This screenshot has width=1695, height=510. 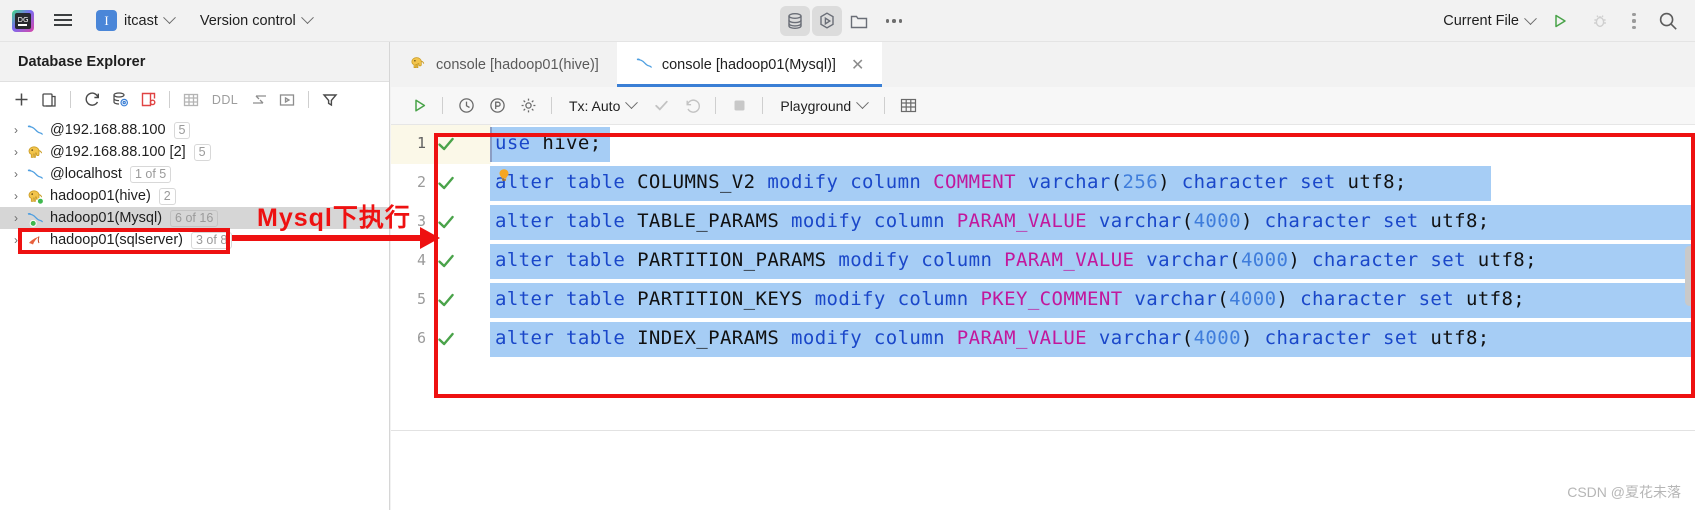 I want to click on toolbar-right-group: Current File, so click(x=1552, y=21).